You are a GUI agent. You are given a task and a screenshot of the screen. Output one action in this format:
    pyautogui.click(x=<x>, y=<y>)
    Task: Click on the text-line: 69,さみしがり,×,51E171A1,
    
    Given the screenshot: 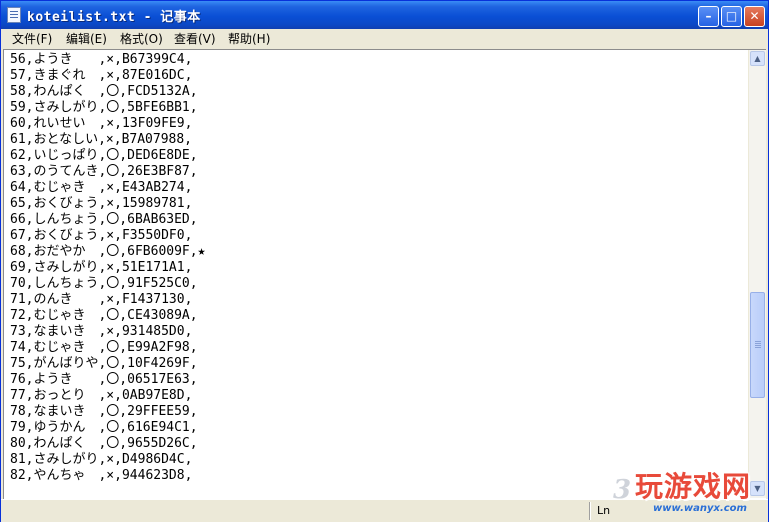 What is the action you would take?
    pyautogui.click(x=101, y=267)
    